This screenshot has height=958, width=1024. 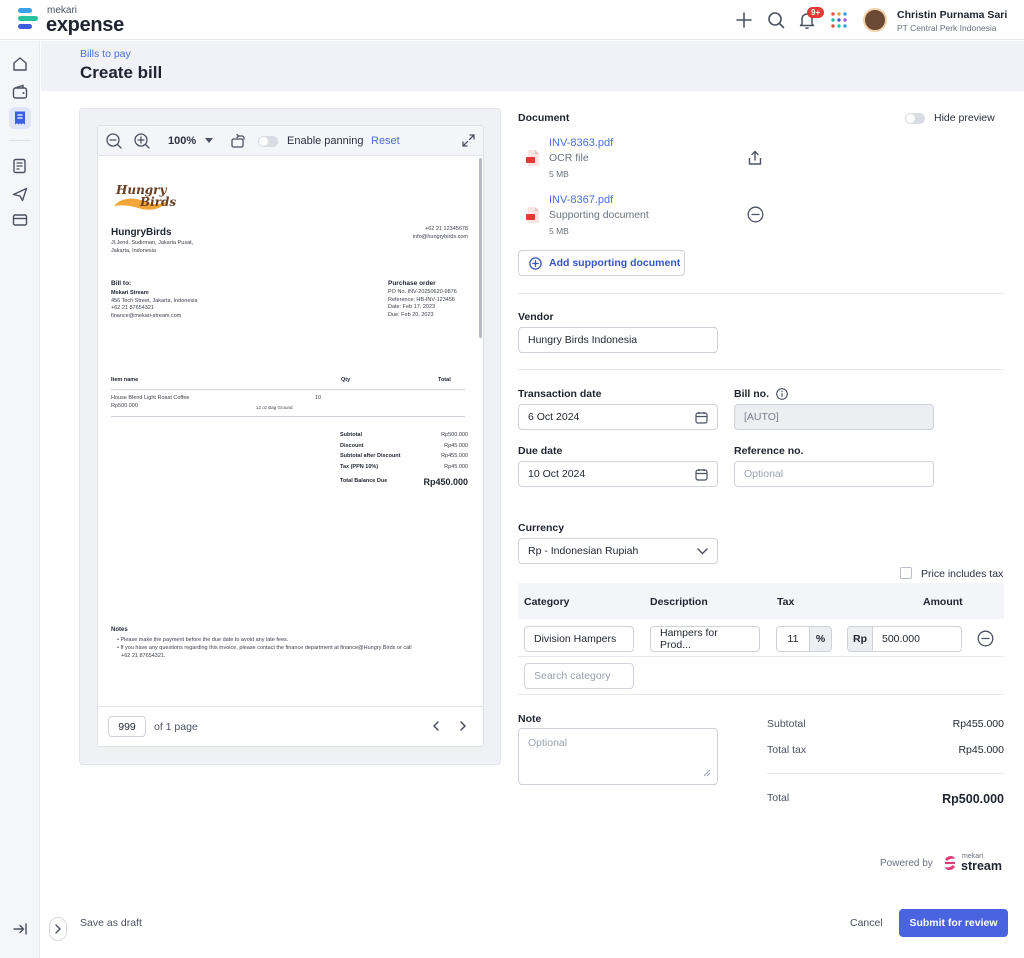 I want to click on bill-no-label: Bill no., so click(x=751, y=394).